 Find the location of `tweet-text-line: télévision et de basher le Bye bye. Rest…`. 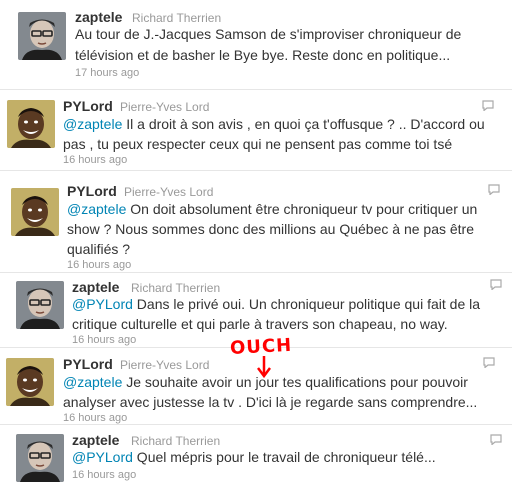

tweet-text-line: télévision et de basher le Bye bye. Rest… is located at coordinates (263, 55).